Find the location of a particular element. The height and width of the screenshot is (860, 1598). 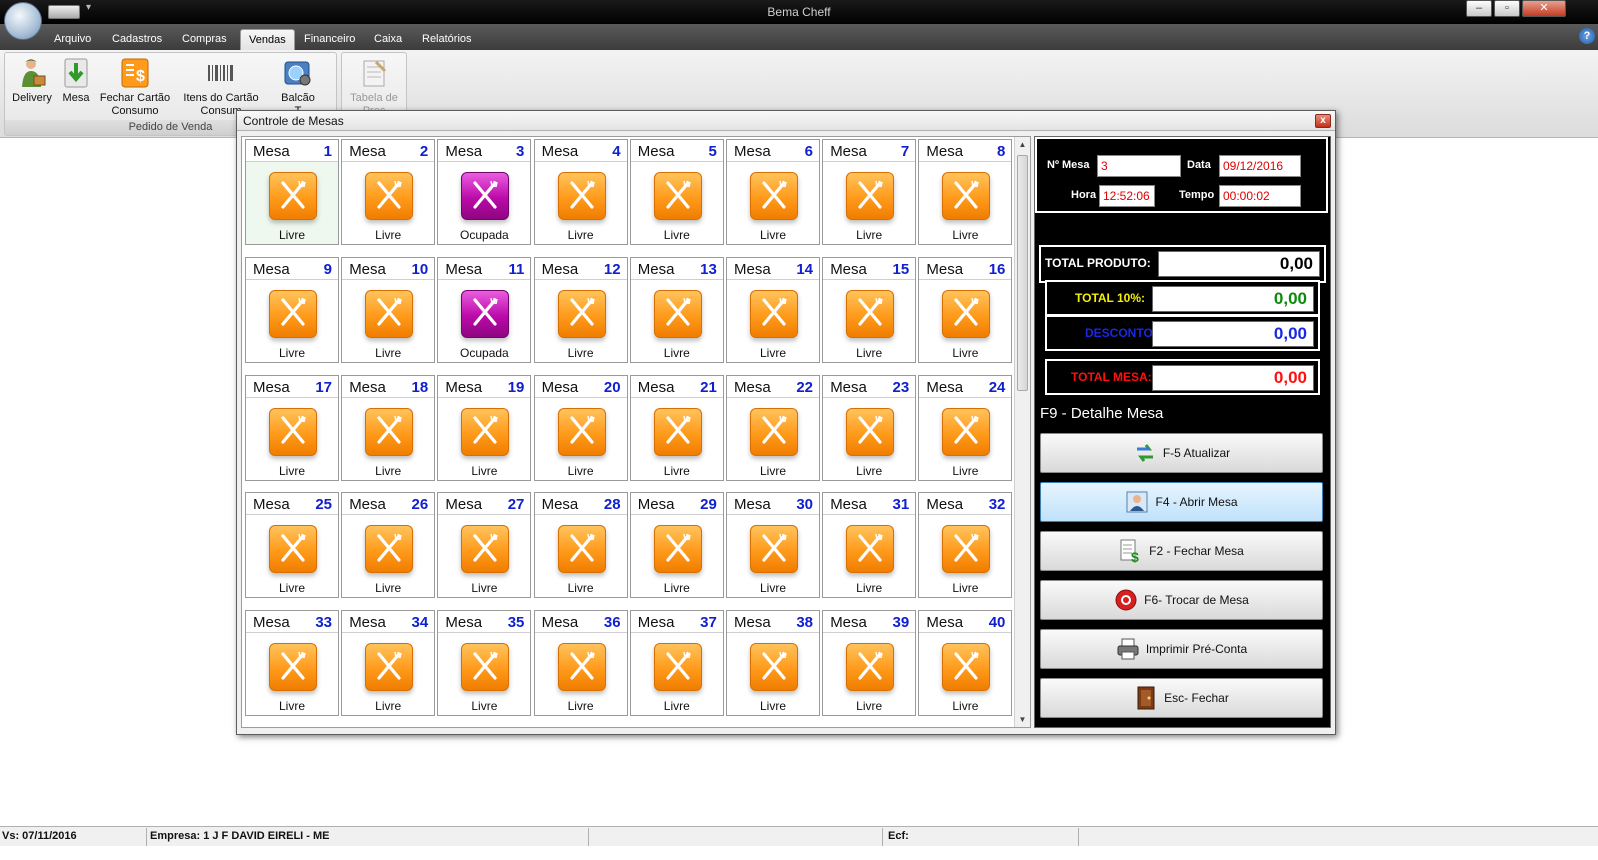

table-cell: Mesa 28 Livre is located at coordinates (580, 545).